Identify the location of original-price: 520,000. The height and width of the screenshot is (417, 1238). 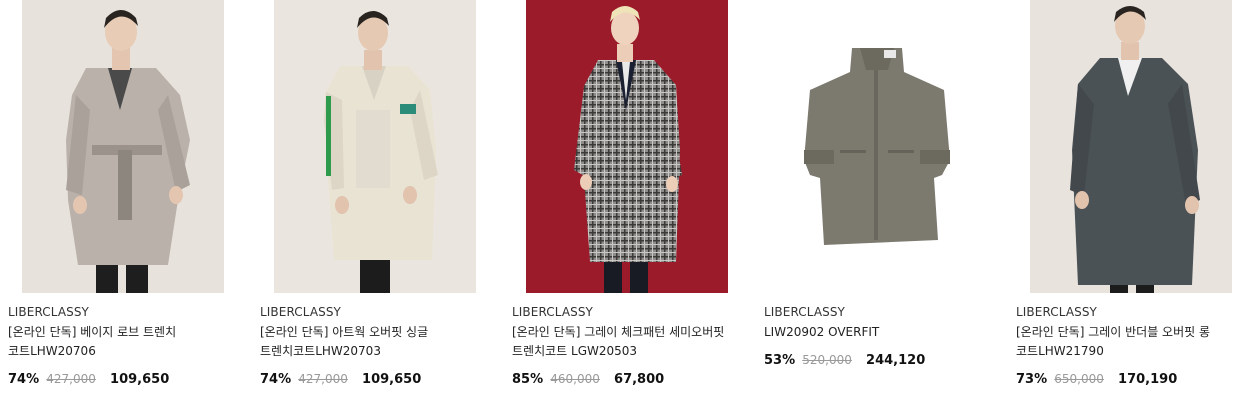
(827, 360).